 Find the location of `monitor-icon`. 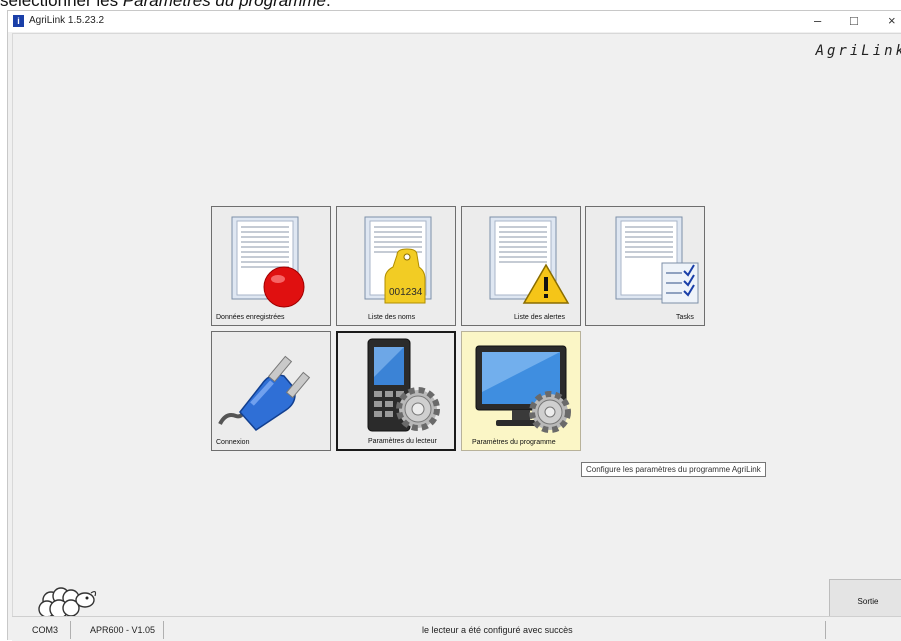

monitor-icon is located at coordinates (523, 389).